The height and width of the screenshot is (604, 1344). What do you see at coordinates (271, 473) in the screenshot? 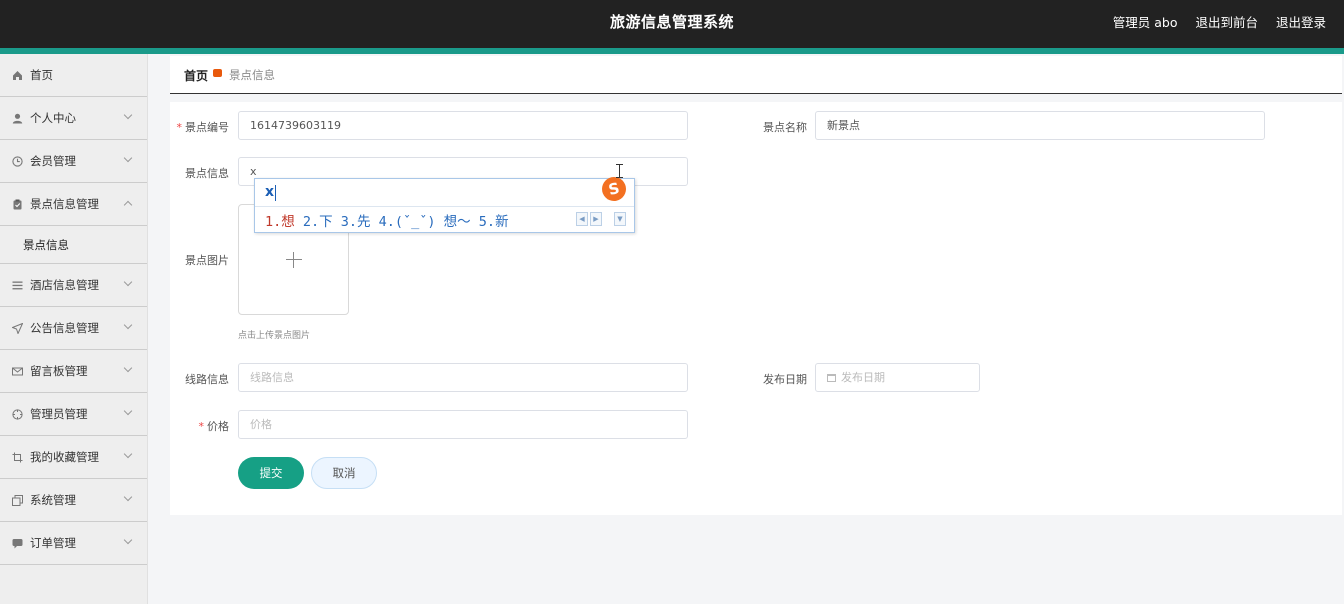
I see `submit-button: 提交` at bounding box center [271, 473].